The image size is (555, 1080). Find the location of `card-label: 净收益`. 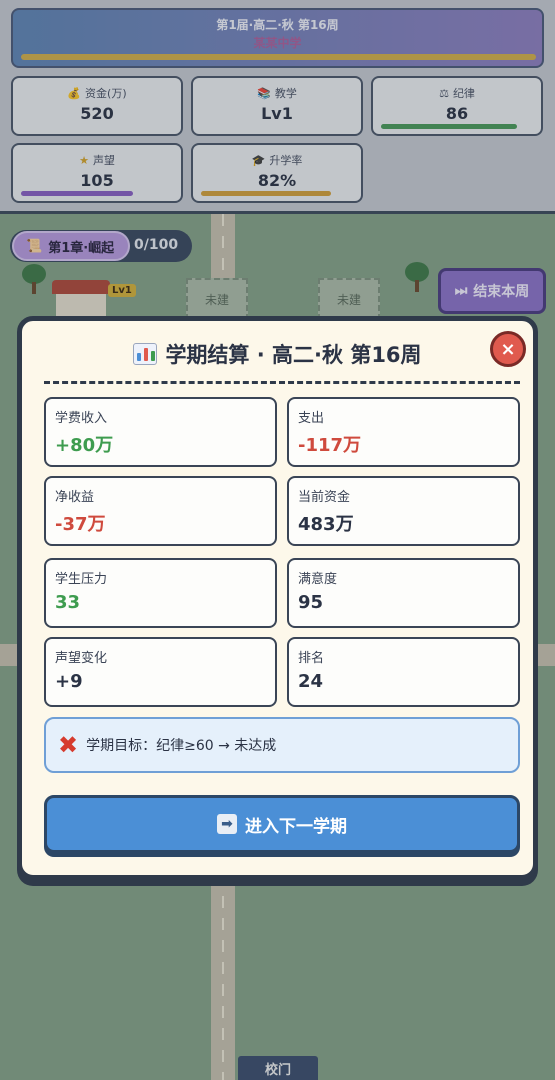

card-label: 净收益 is located at coordinates (75, 497).